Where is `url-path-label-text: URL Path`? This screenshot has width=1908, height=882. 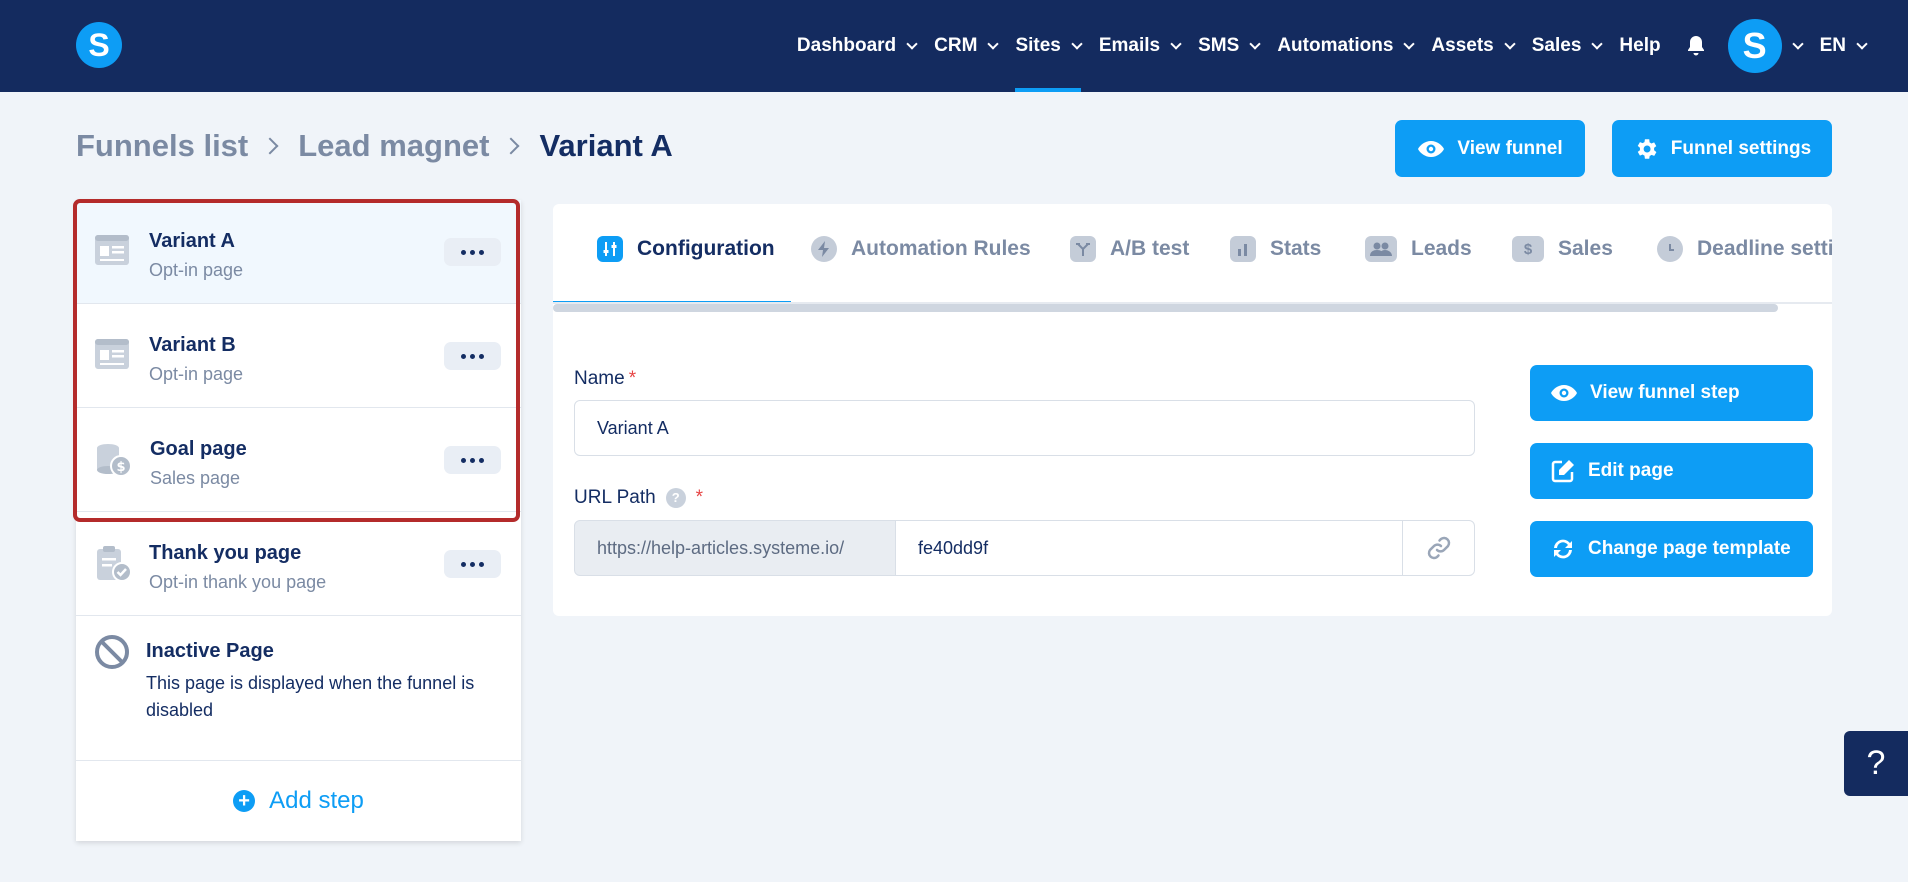
url-path-label-text: URL Path is located at coordinates (615, 497).